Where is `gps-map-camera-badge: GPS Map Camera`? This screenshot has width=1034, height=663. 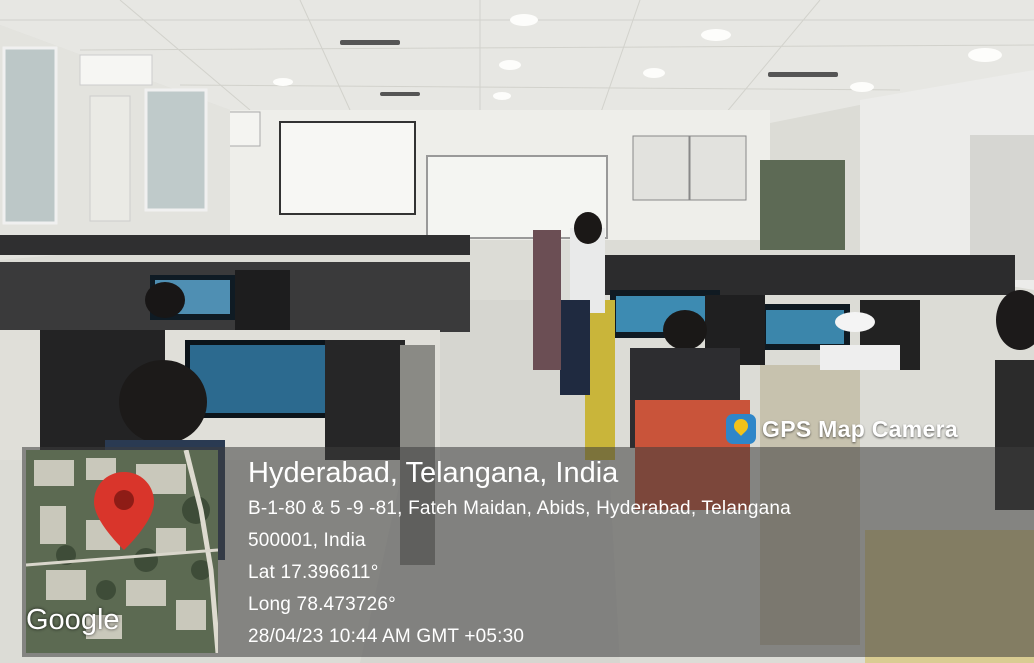 gps-map-camera-badge: GPS Map Camera is located at coordinates (842, 429).